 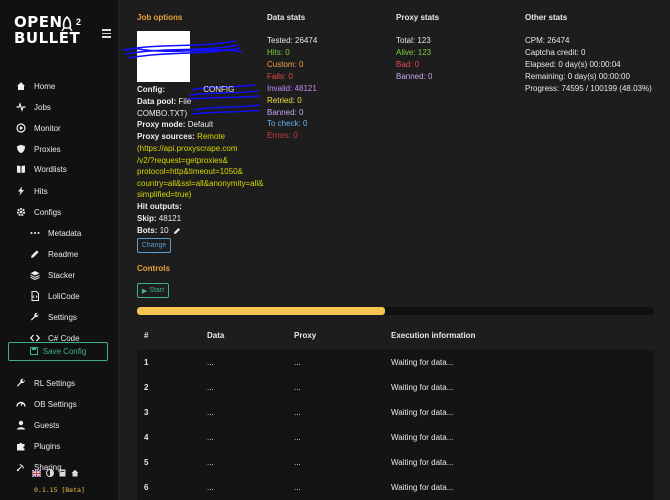 What do you see at coordinates (62, 473) in the screenshot?
I see `docs-icon` at bounding box center [62, 473].